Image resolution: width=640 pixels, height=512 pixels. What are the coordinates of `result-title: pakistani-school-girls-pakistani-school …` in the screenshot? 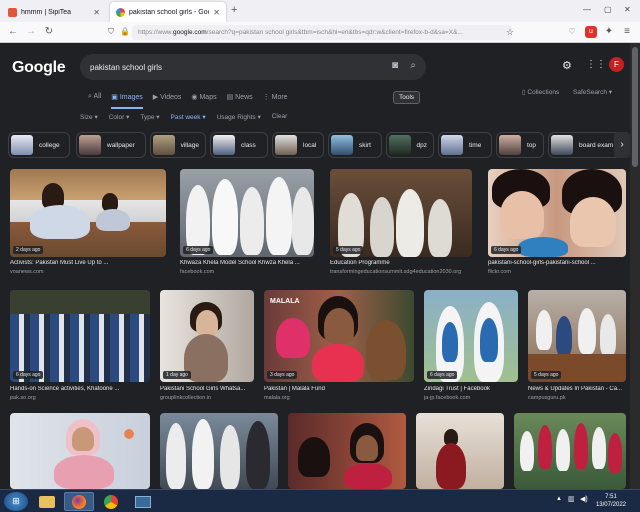 It's located at (557, 263).